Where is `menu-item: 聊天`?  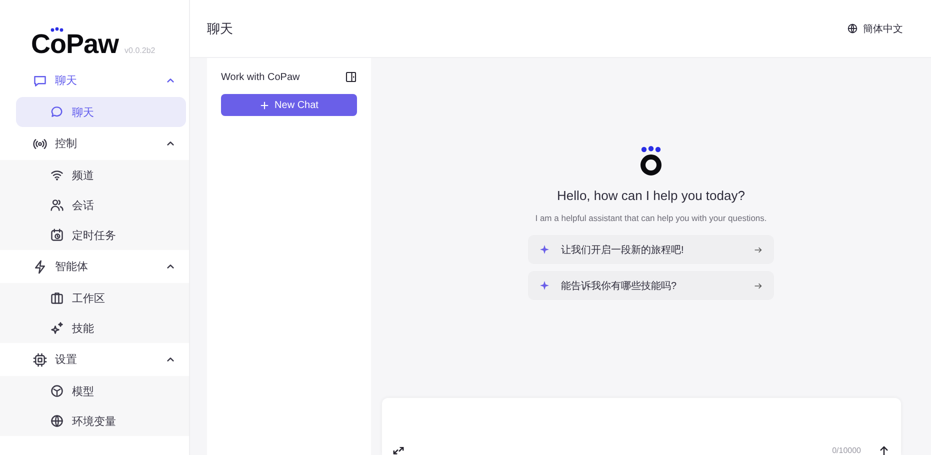
menu-item: 聊天 is located at coordinates (101, 112).